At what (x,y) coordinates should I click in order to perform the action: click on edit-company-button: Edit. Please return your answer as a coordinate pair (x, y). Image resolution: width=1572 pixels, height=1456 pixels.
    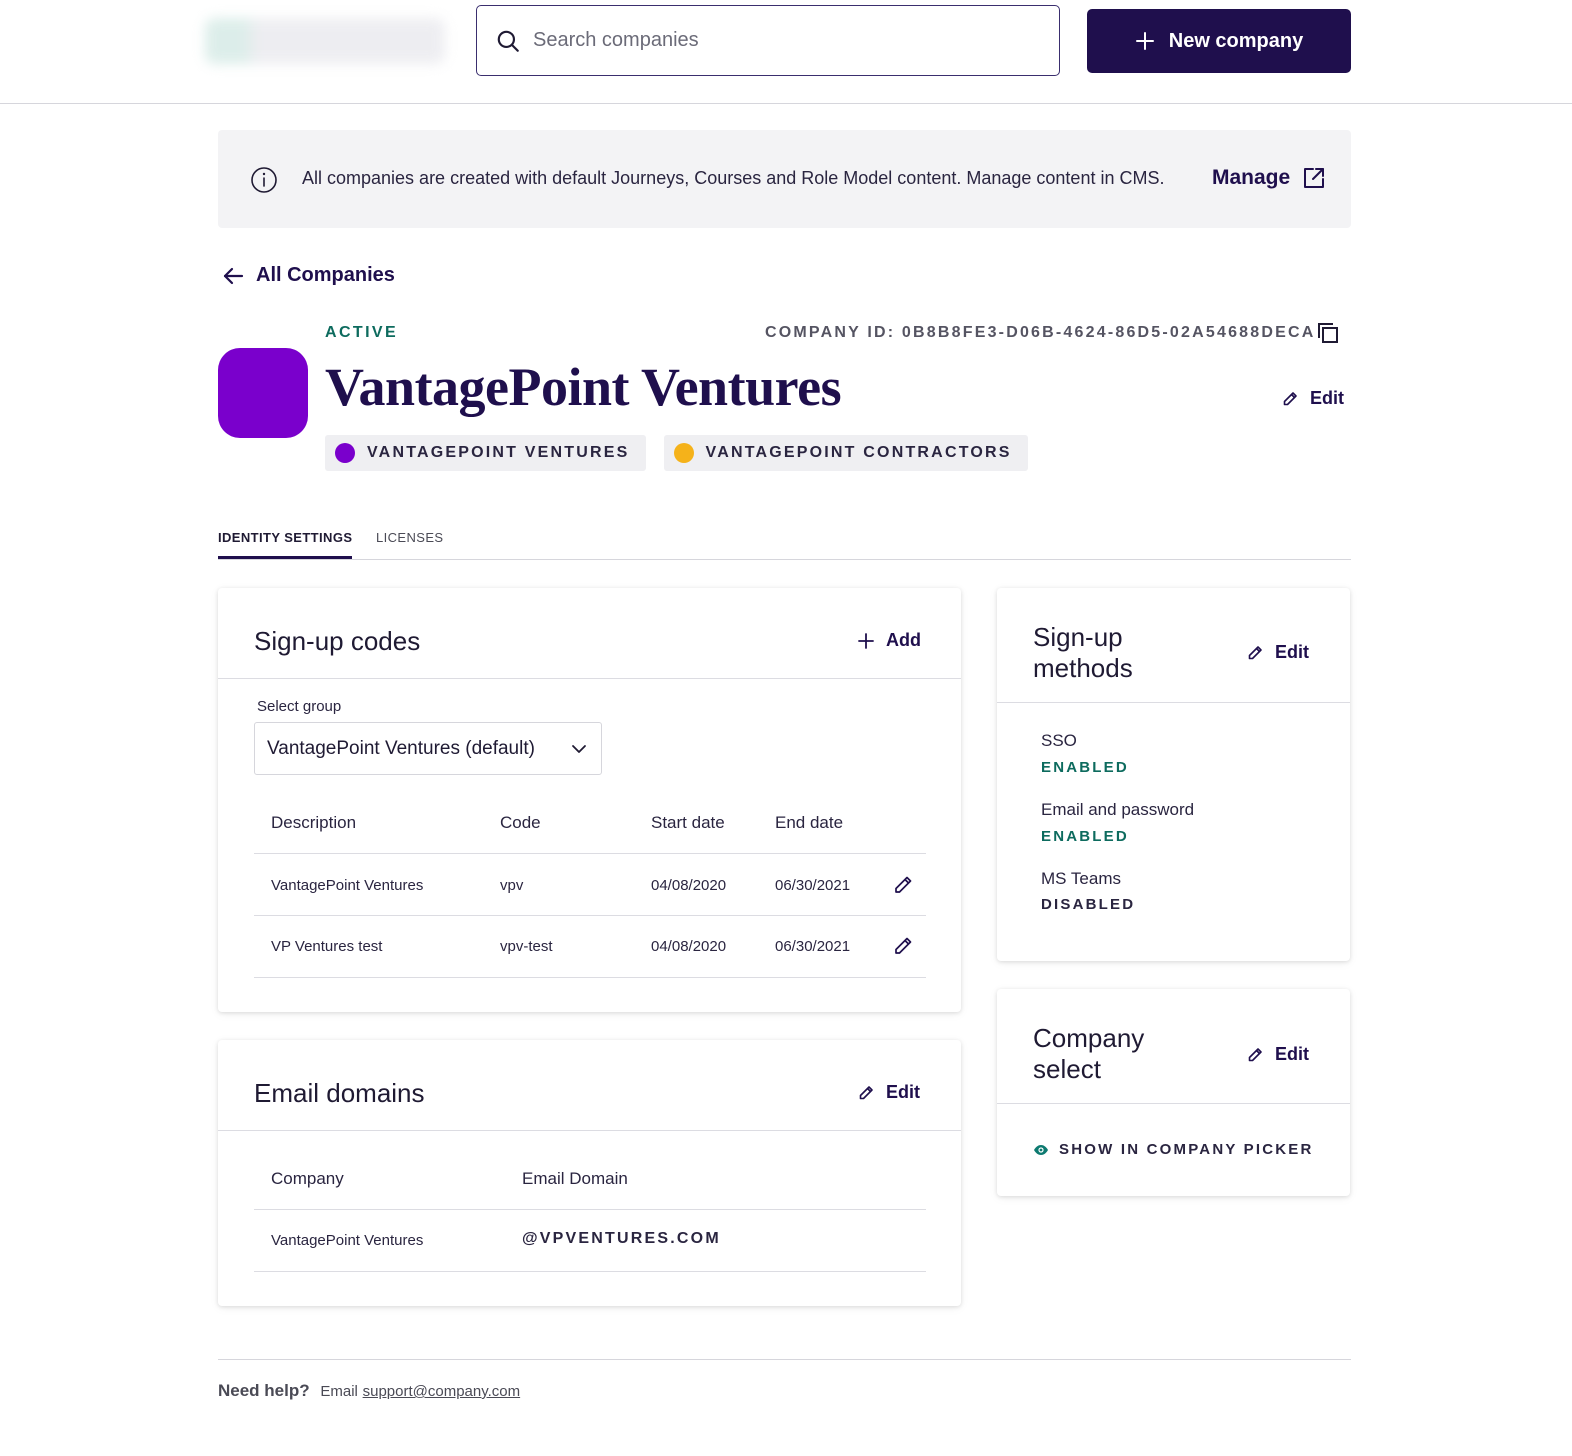
    Looking at the image, I should click on (1313, 398).